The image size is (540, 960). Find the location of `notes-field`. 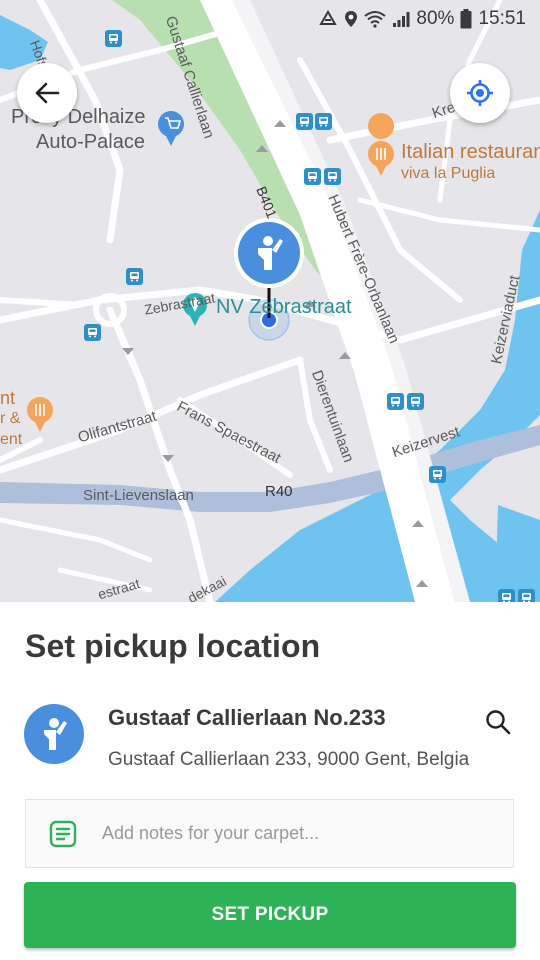

notes-field is located at coordinates (269, 833).